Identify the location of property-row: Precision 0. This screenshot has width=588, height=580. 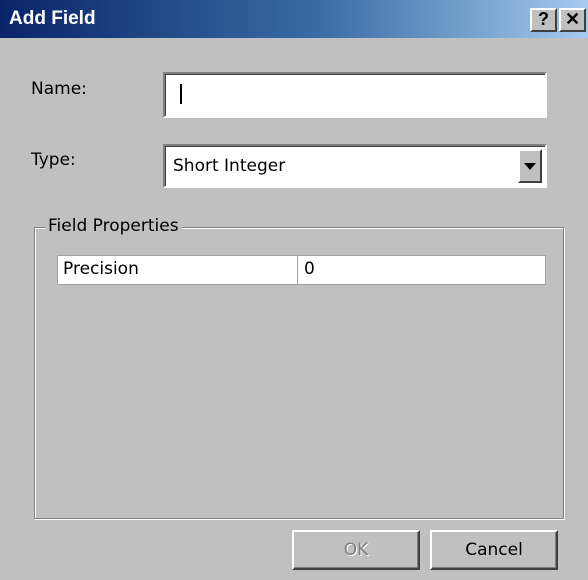
(301, 270).